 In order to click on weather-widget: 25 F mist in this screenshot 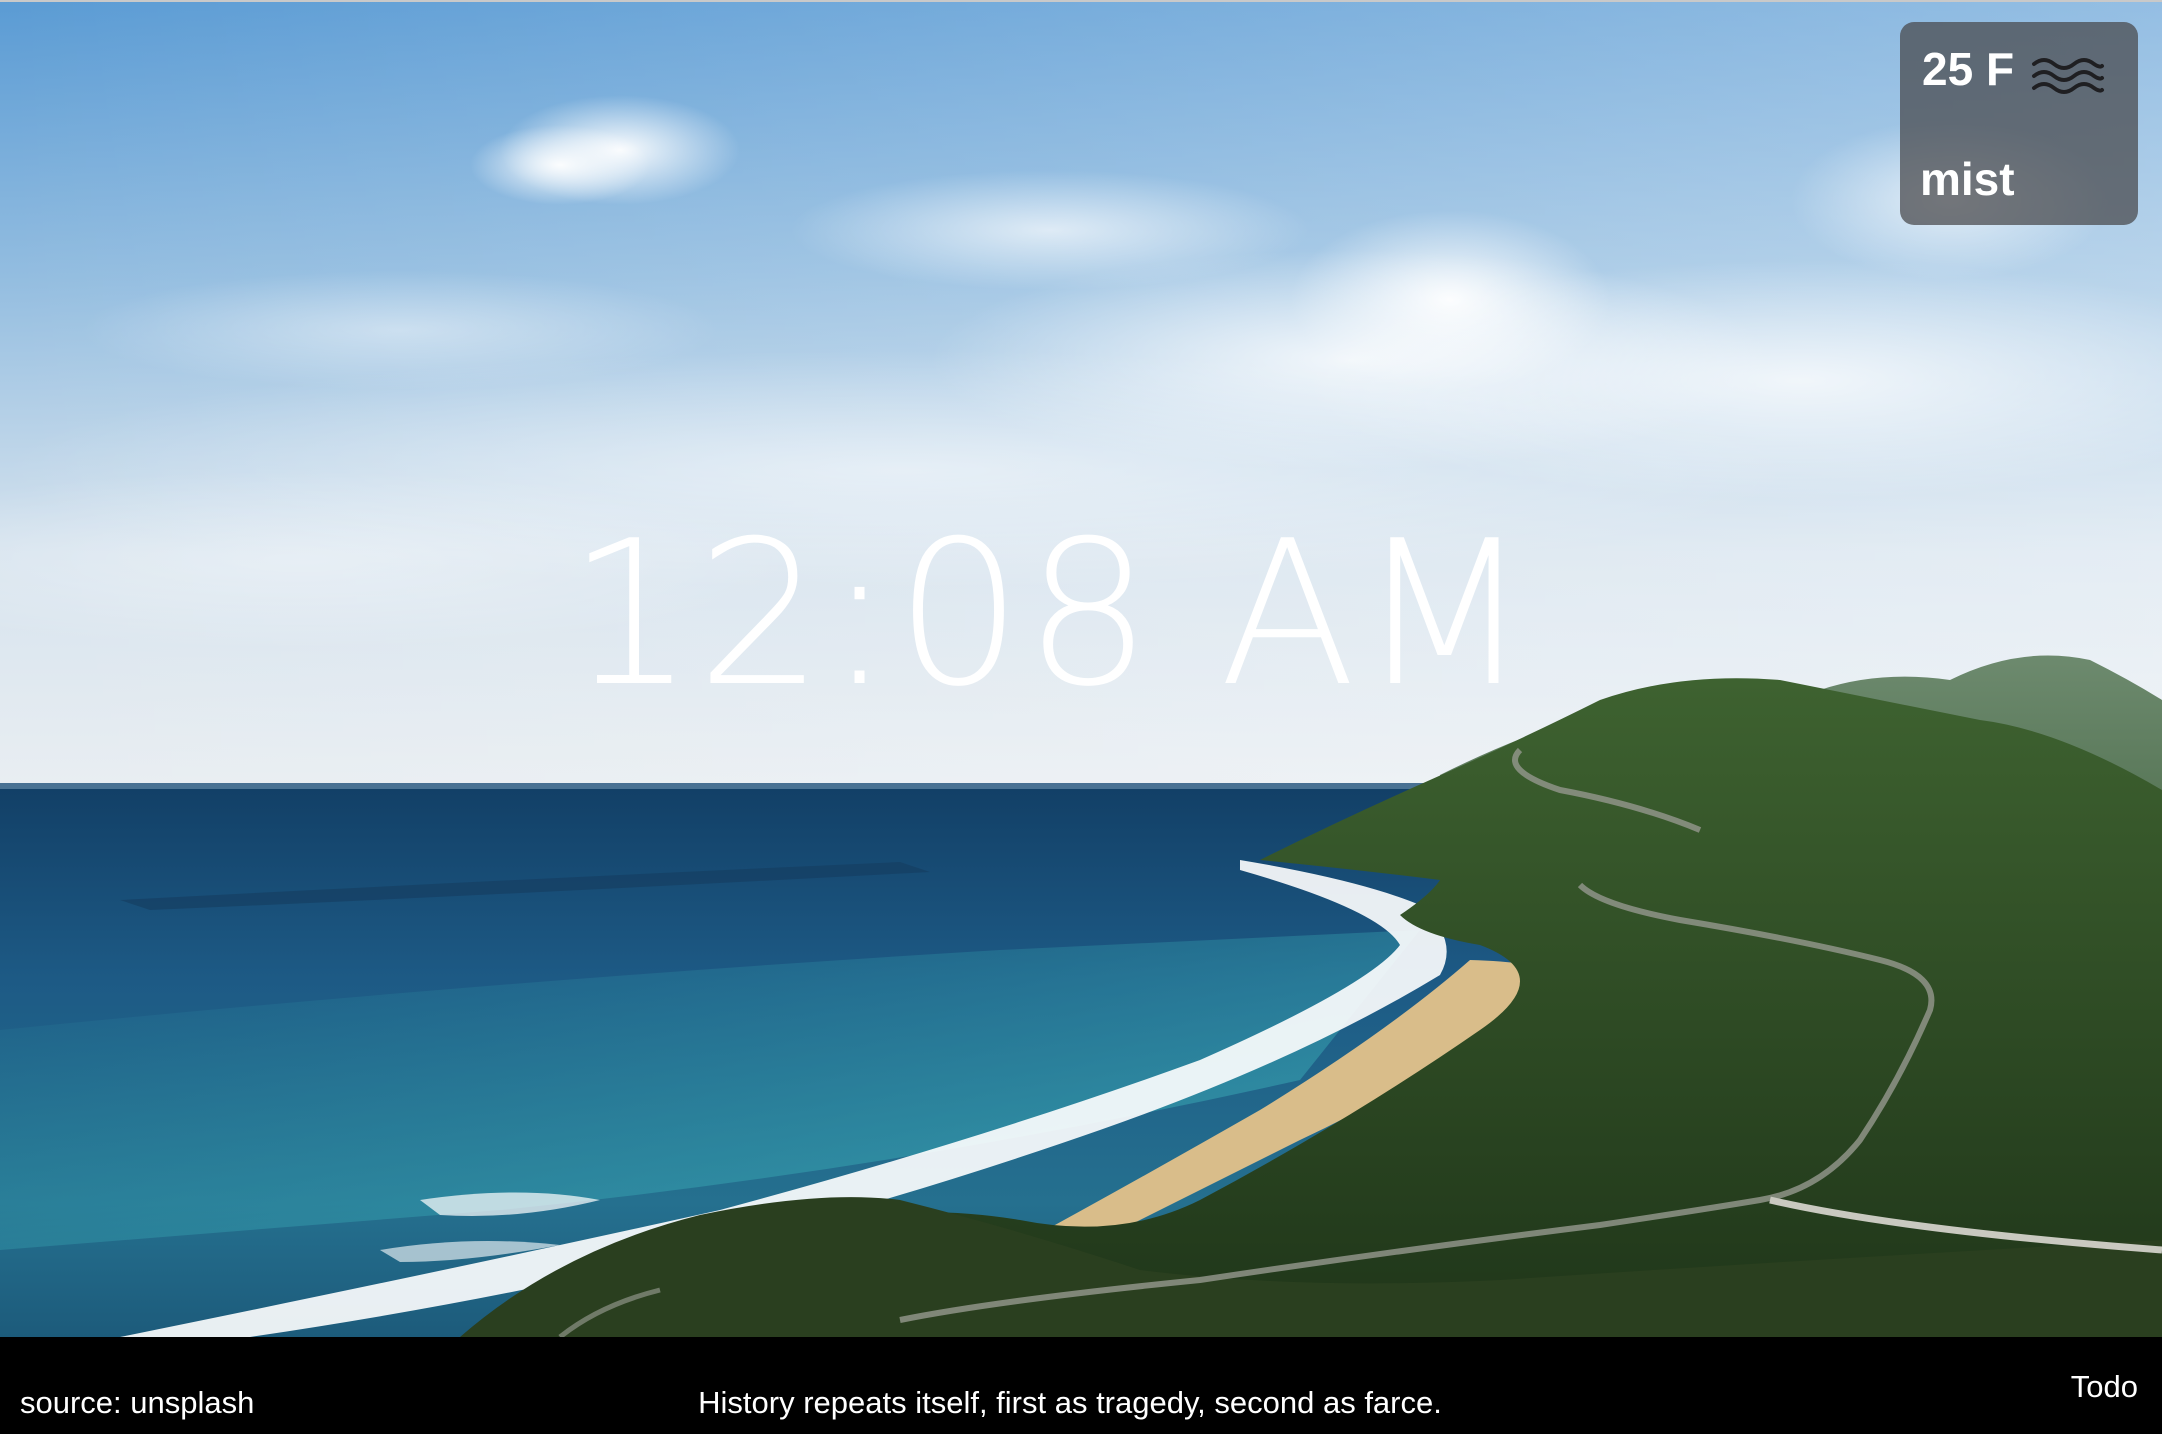, I will do `click(2019, 123)`.